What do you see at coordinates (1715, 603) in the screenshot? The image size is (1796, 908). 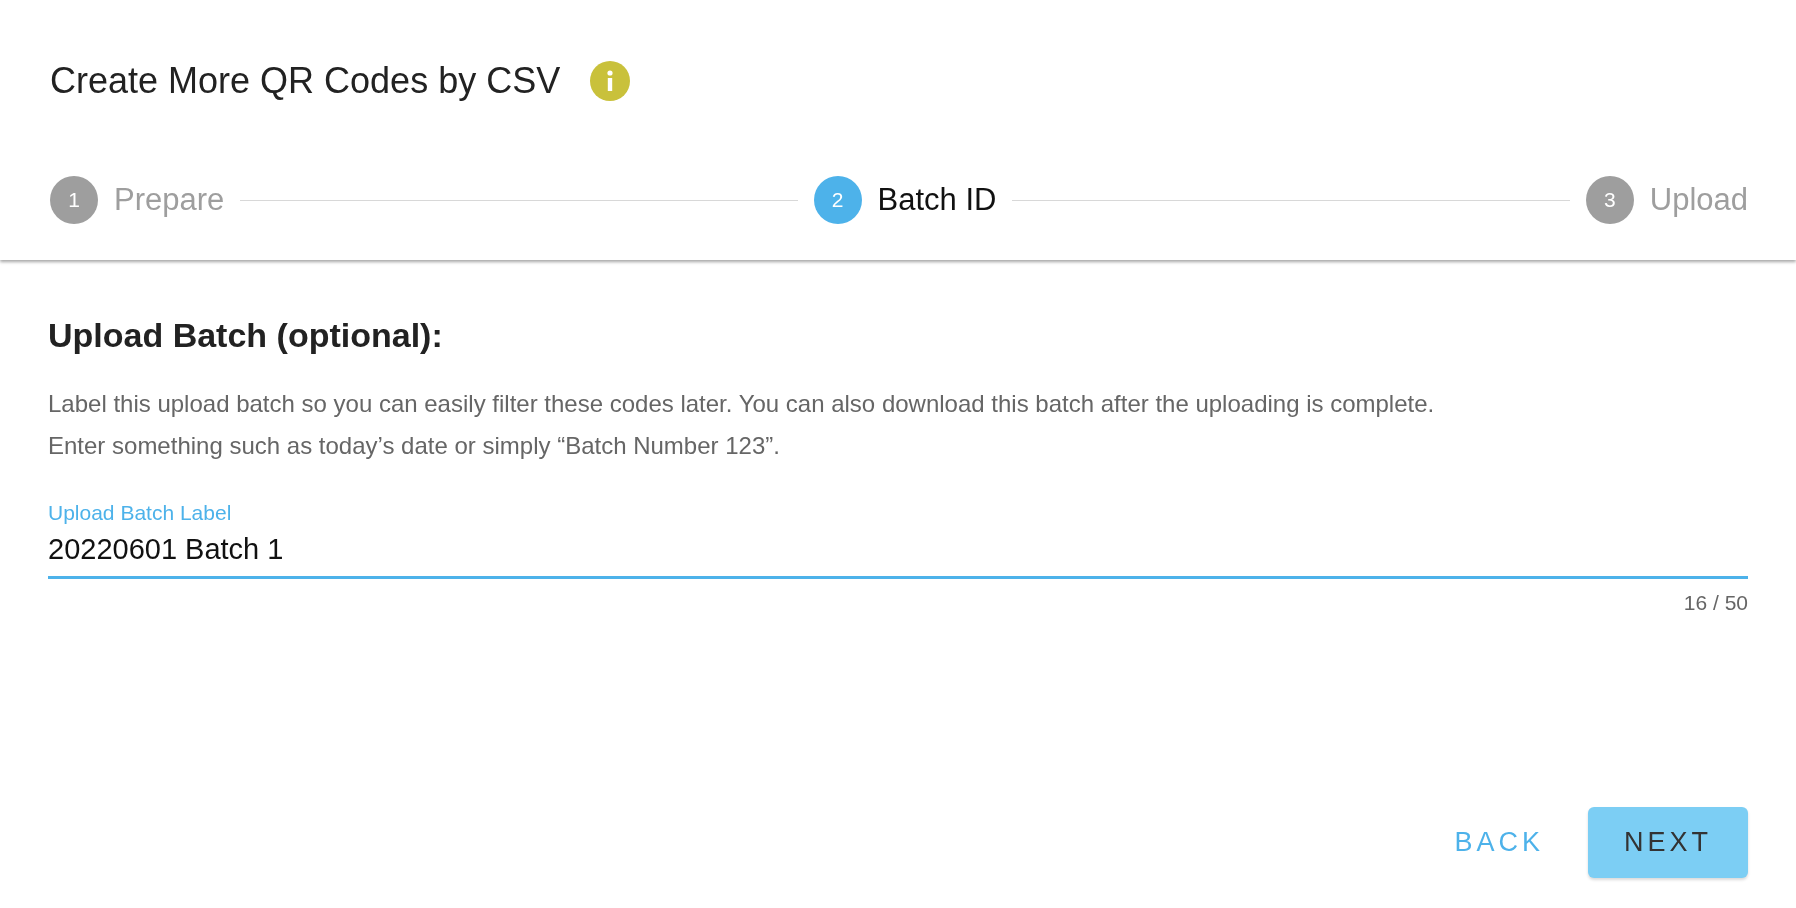 I see `character-counter: 16 / 50` at bounding box center [1715, 603].